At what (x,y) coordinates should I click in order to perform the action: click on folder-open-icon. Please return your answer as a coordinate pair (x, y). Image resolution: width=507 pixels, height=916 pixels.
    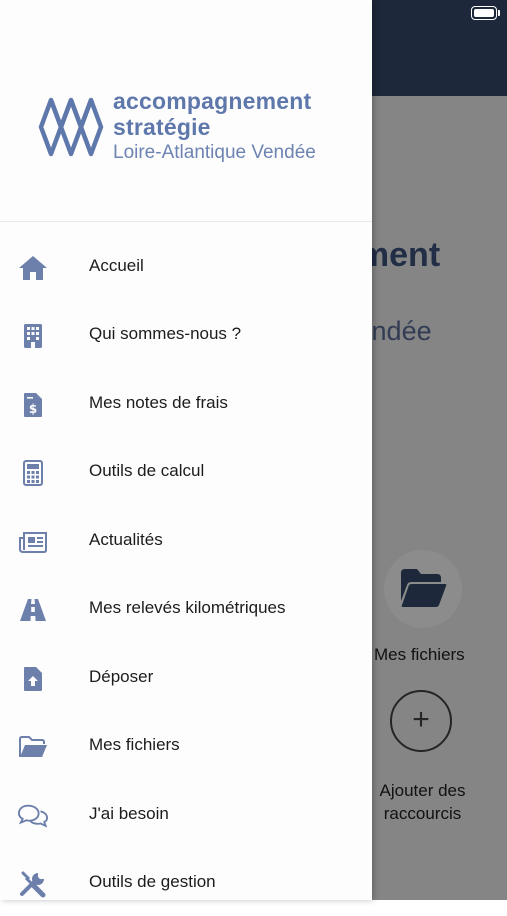
    Looking at the image, I should click on (33, 747).